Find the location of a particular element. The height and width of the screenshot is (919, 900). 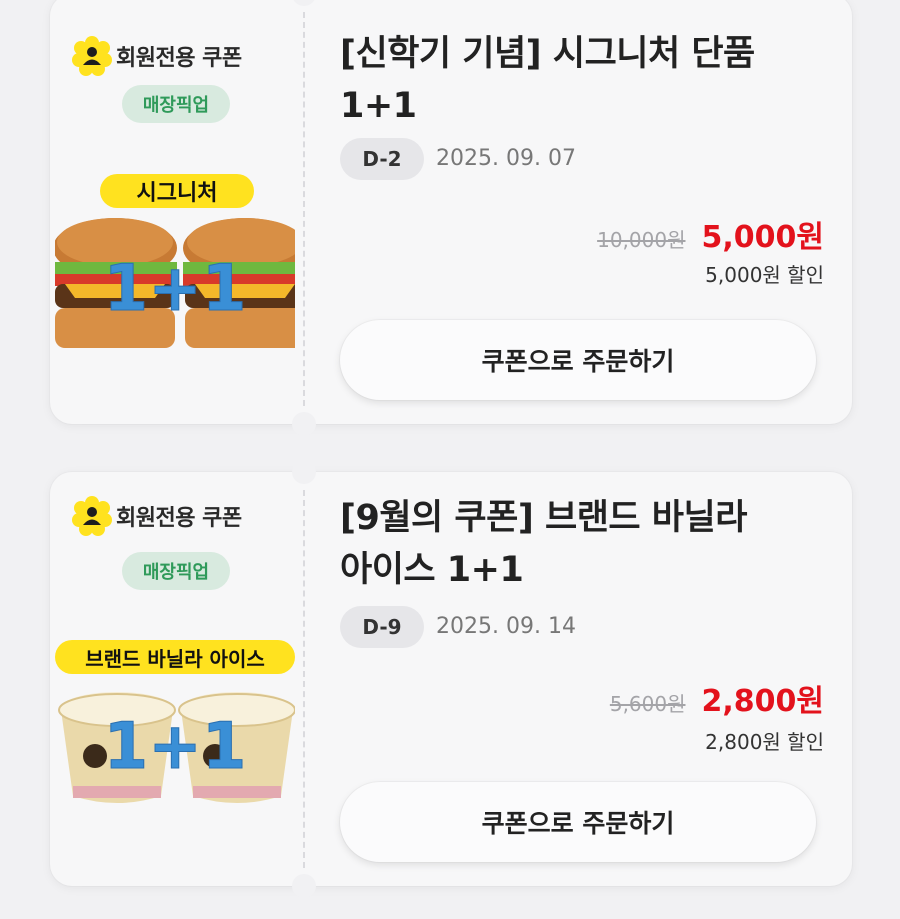

product-image-ice-cream: 브랜드 바닐라 아이스 1+1 is located at coordinates (175, 726).